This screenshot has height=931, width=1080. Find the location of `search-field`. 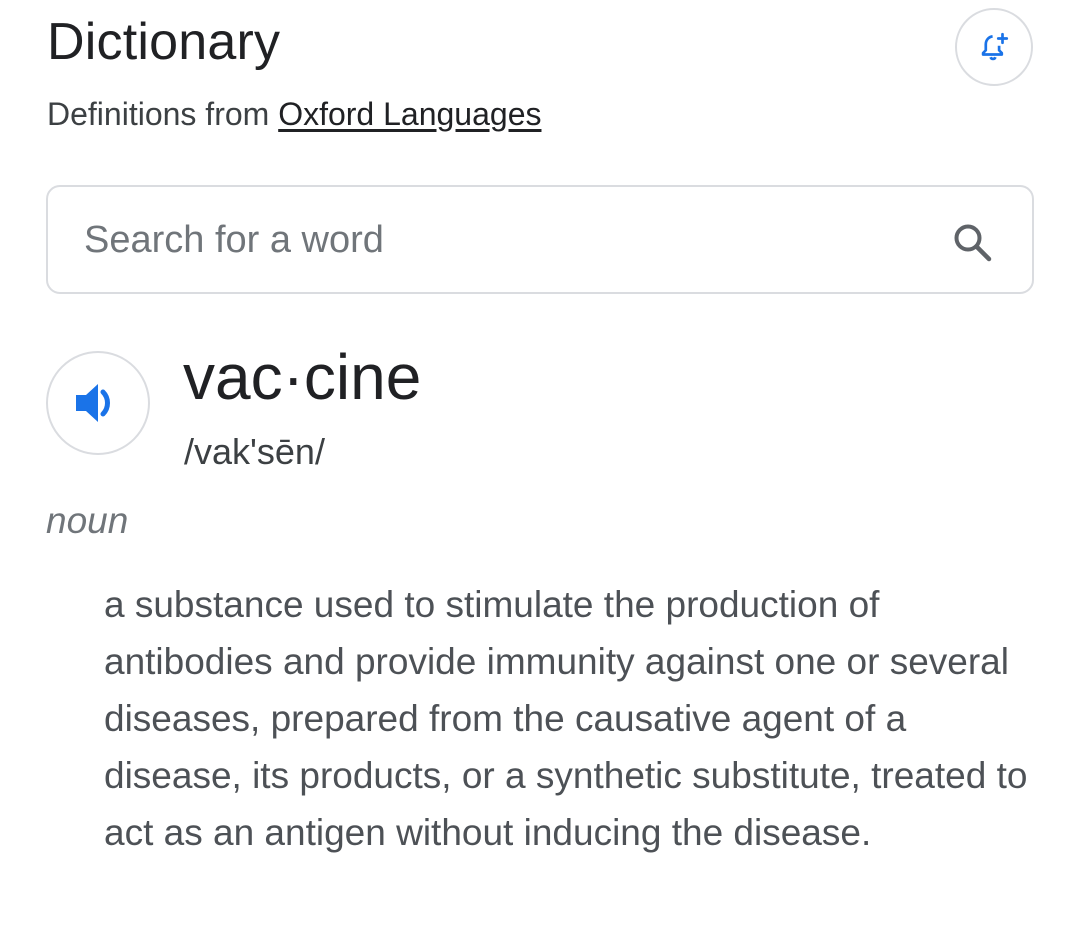

search-field is located at coordinates (540, 239).